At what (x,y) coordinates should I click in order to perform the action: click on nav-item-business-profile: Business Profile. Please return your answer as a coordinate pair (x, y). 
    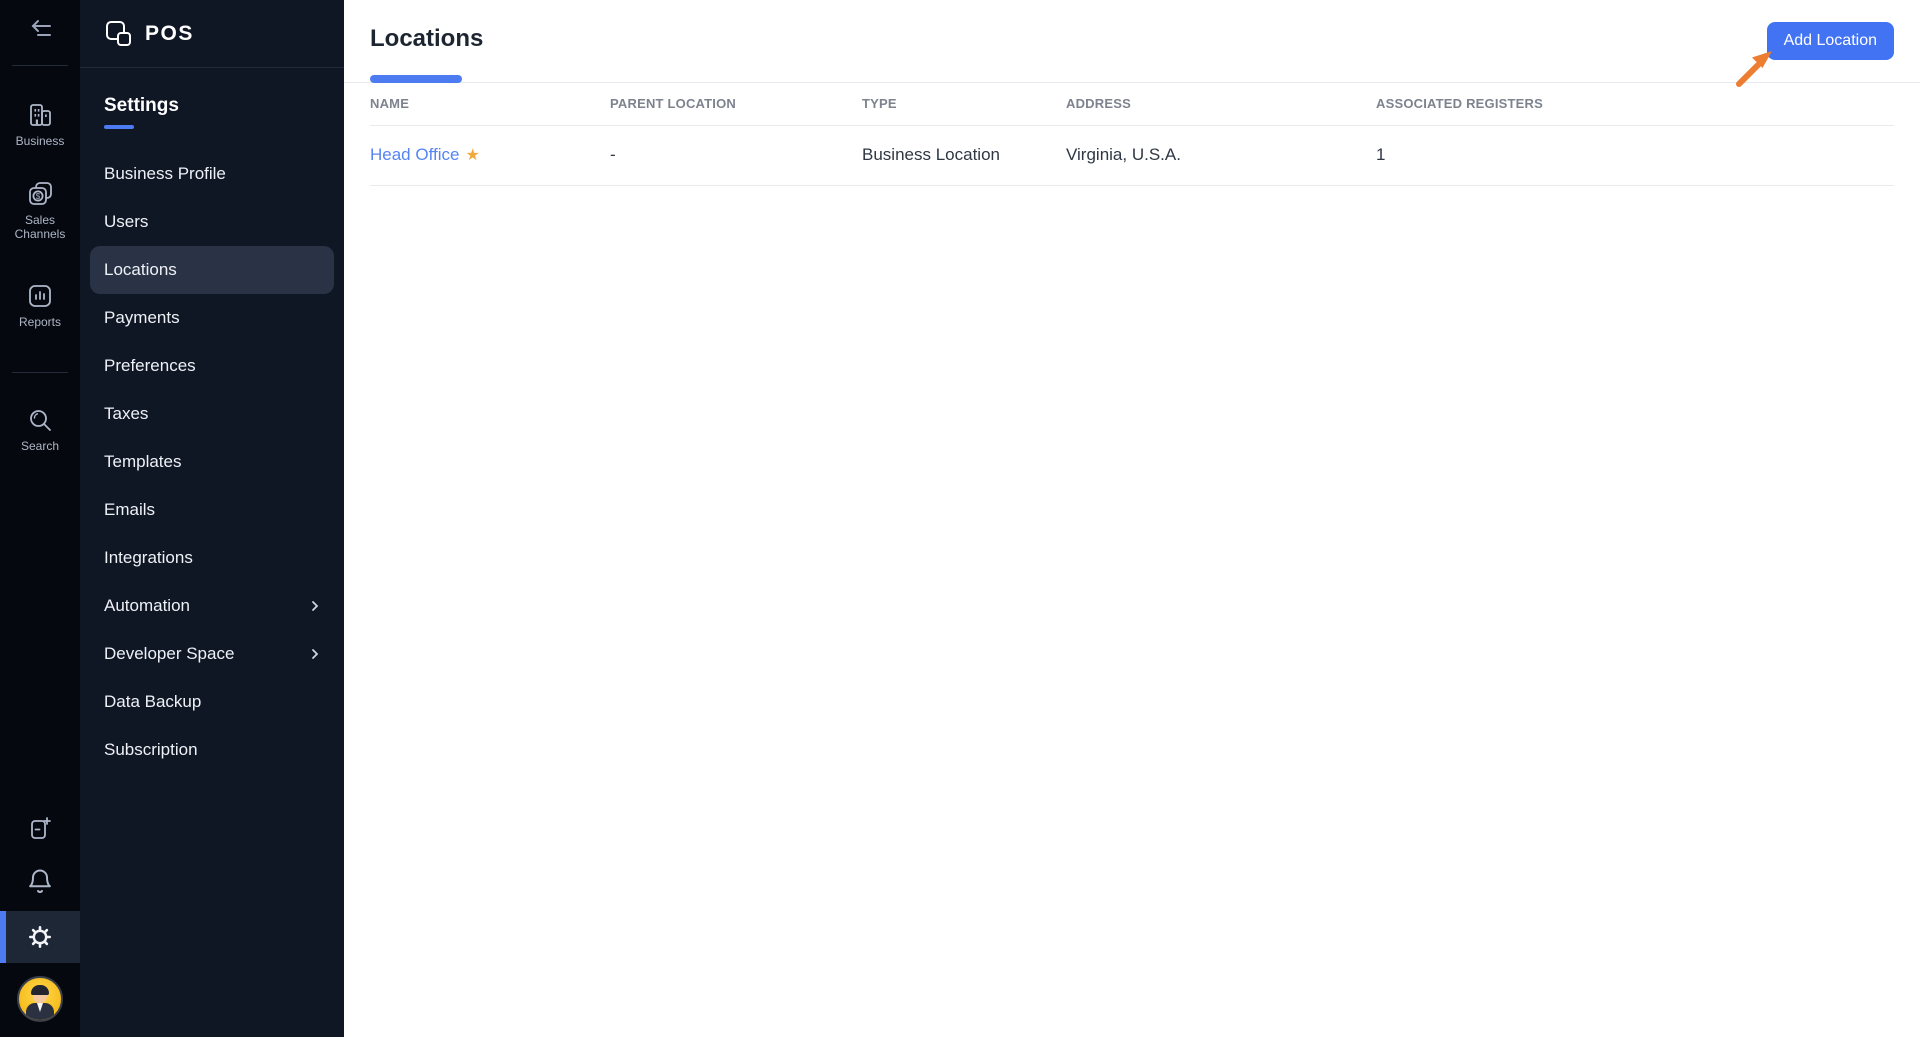
    Looking at the image, I should click on (212, 174).